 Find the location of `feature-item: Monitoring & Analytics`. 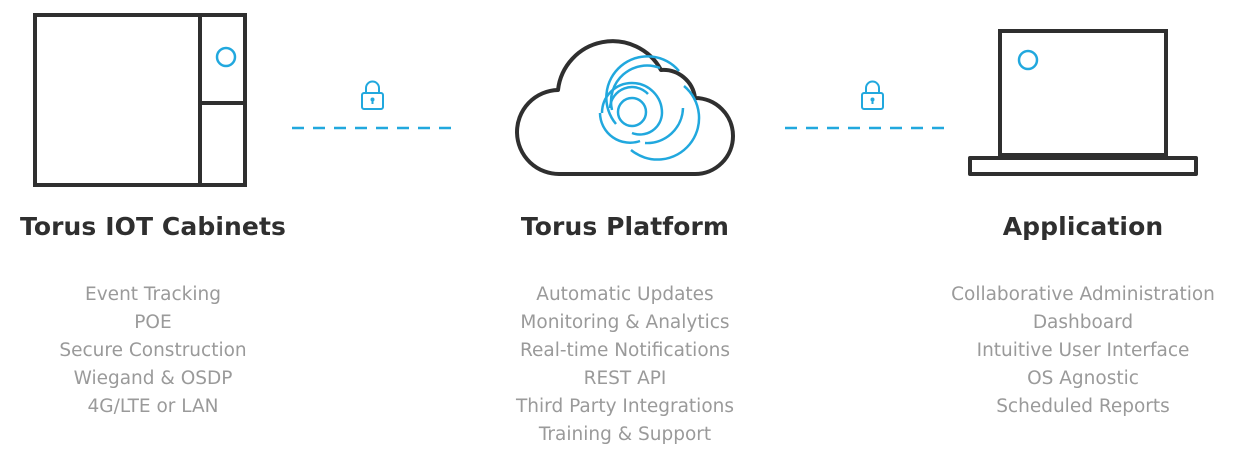

feature-item: Monitoring & Analytics is located at coordinates (625, 322).